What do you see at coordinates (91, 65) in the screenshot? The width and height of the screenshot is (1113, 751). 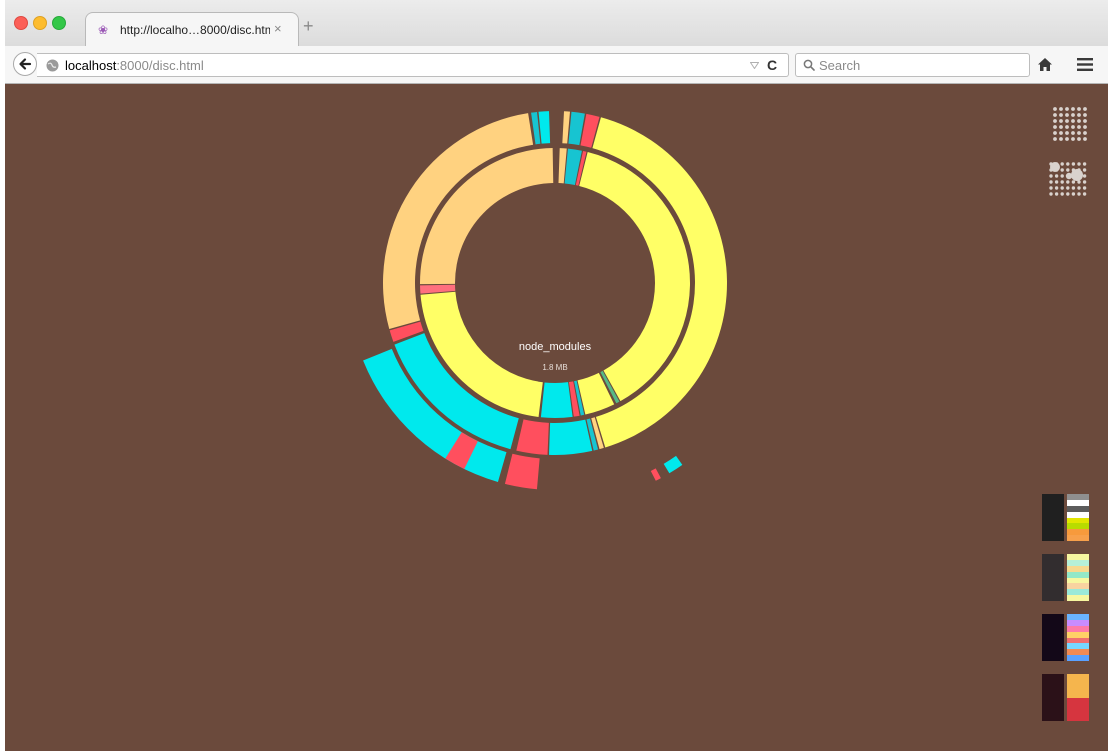 I see `url-host: localhost` at bounding box center [91, 65].